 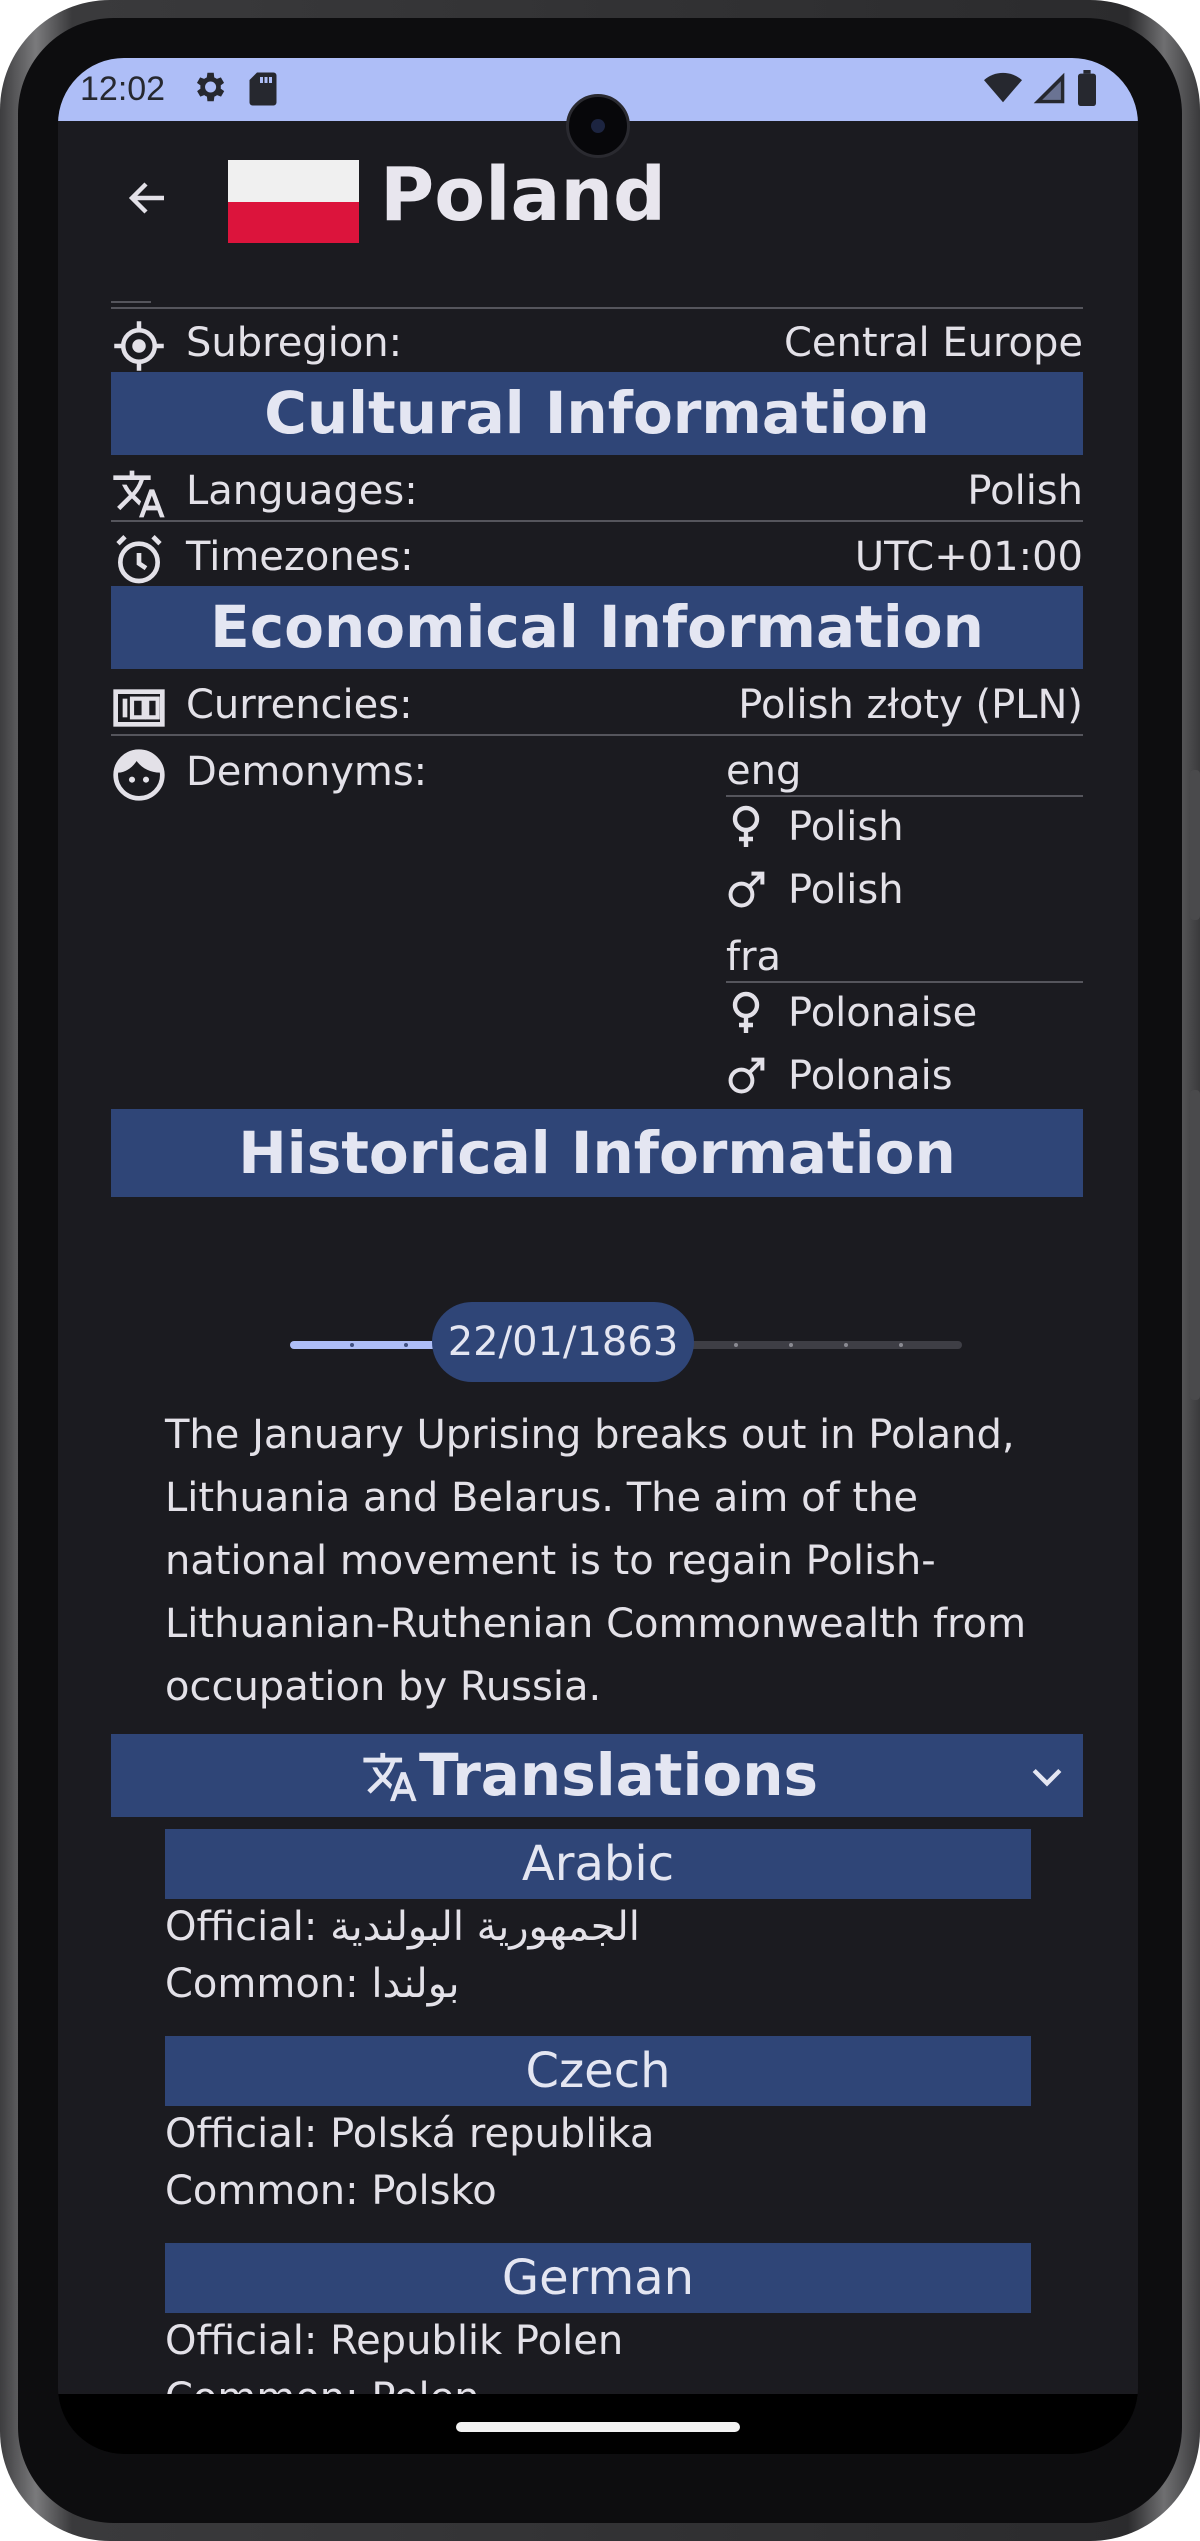 What do you see at coordinates (754, 957) in the screenshot?
I see `demonym-lang: fra` at bounding box center [754, 957].